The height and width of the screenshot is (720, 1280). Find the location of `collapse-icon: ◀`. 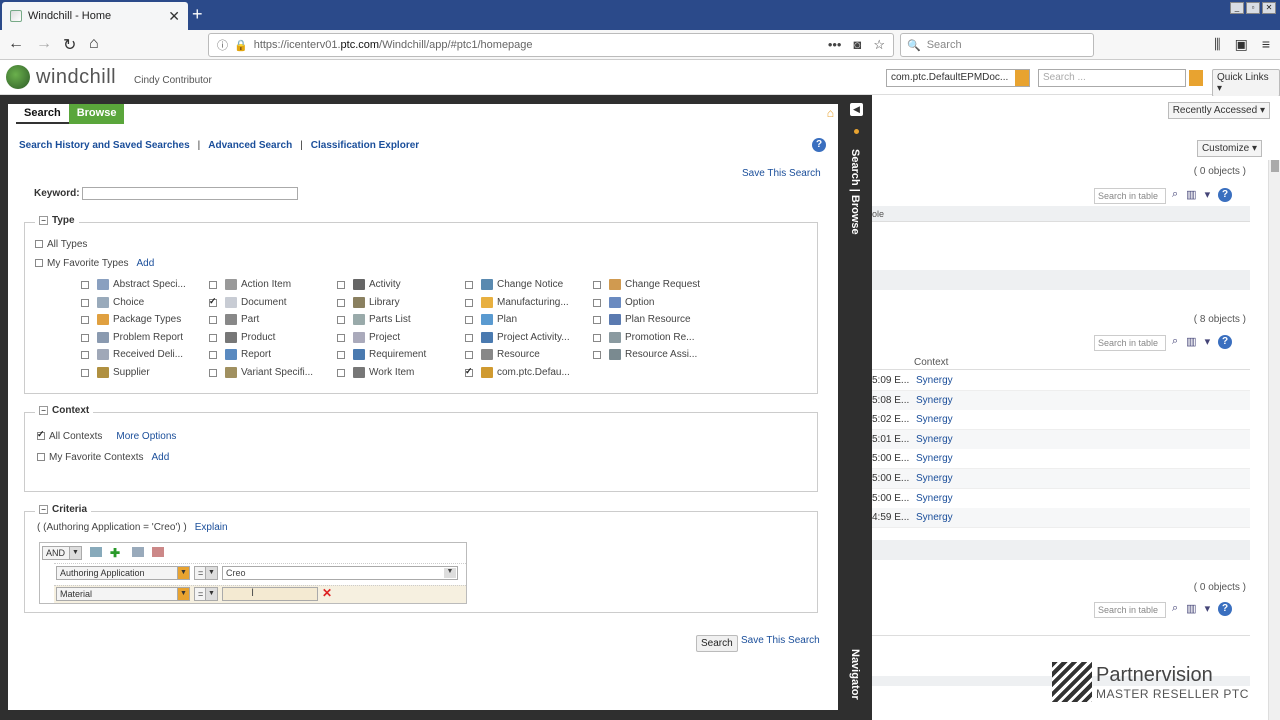

collapse-icon: ◀ is located at coordinates (856, 109).